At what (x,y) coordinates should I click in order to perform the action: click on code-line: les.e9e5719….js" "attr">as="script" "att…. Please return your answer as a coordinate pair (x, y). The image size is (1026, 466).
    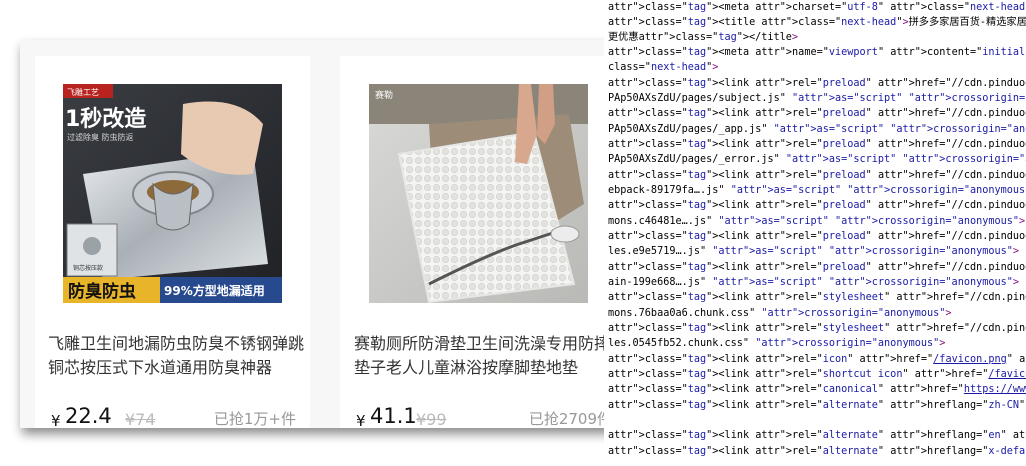
    Looking at the image, I should click on (814, 251).